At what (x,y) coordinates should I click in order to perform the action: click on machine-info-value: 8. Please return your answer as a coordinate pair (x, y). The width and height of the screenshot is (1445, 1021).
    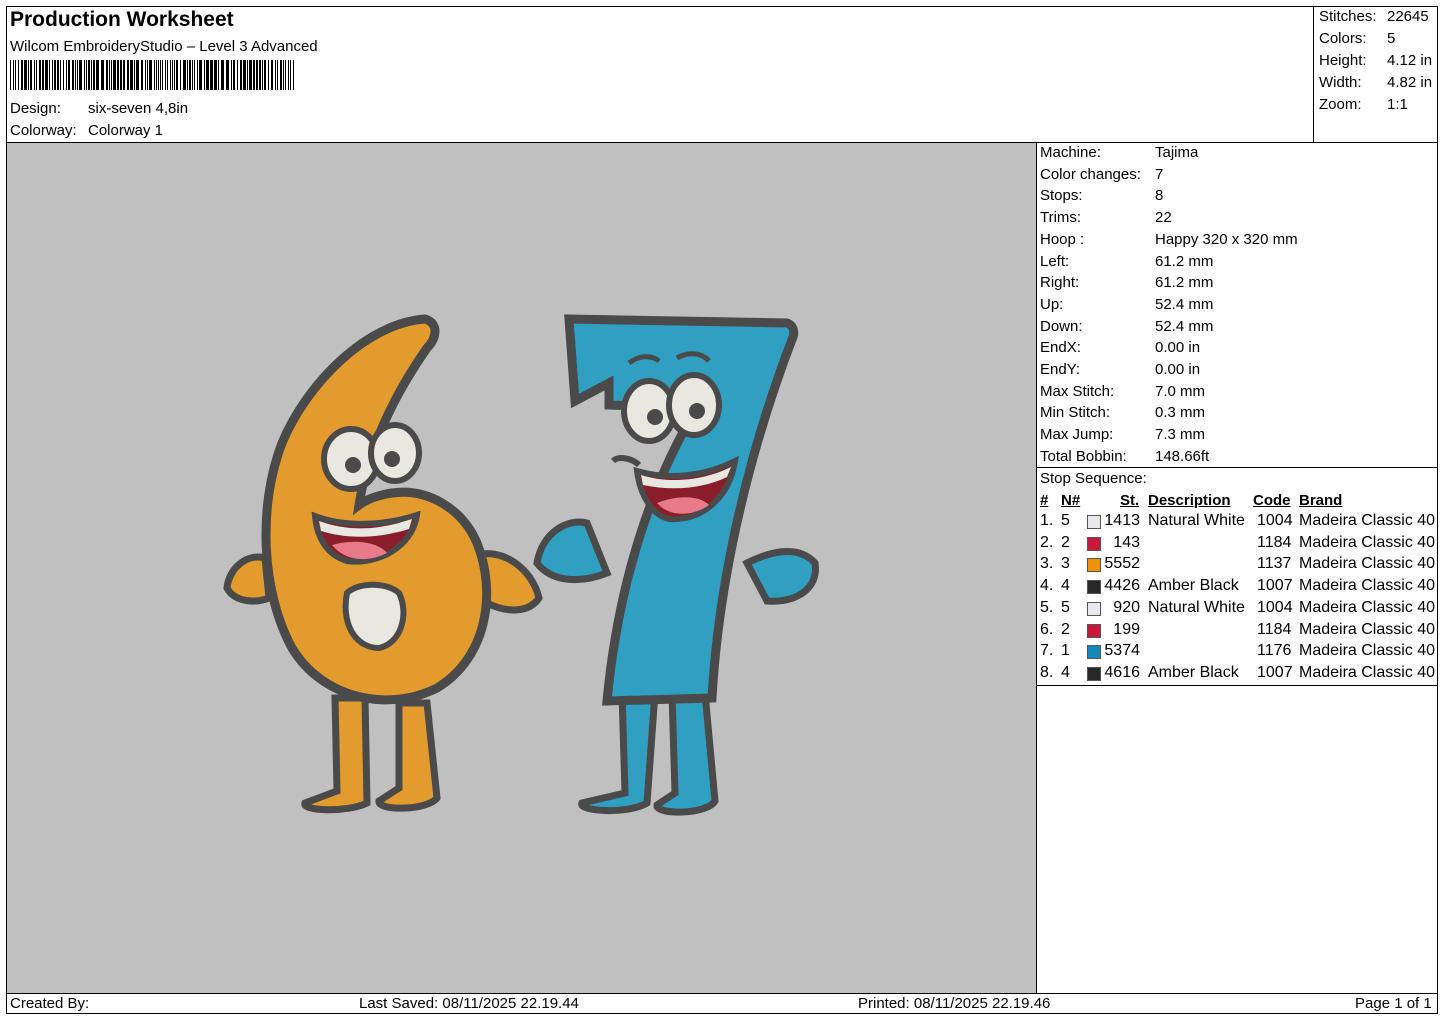
    Looking at the image, I should click on (1159, 196).